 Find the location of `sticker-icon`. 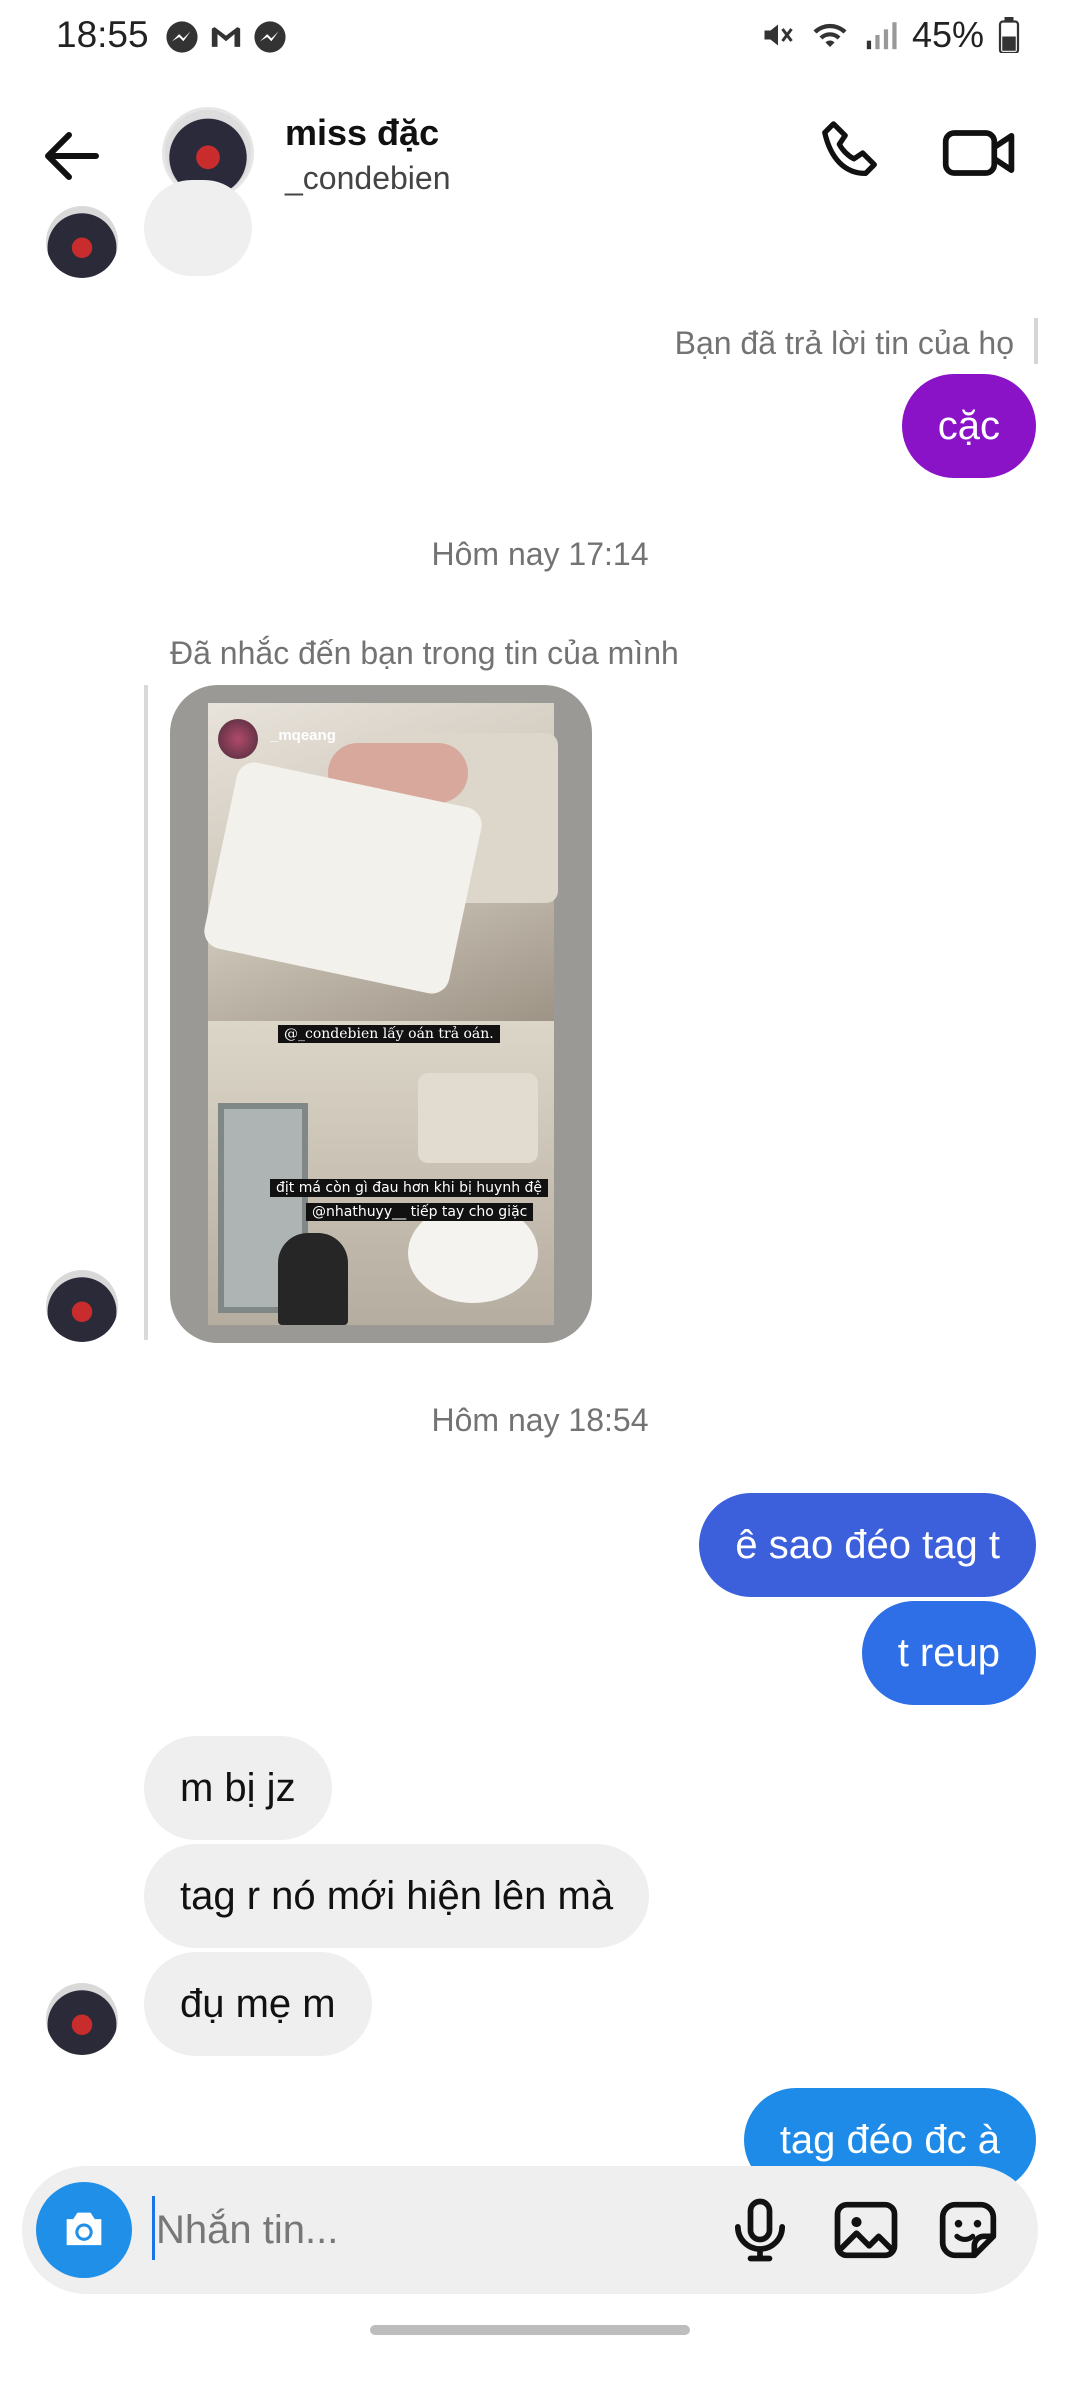

sticker-icon is located at coordinates (968, 2230).